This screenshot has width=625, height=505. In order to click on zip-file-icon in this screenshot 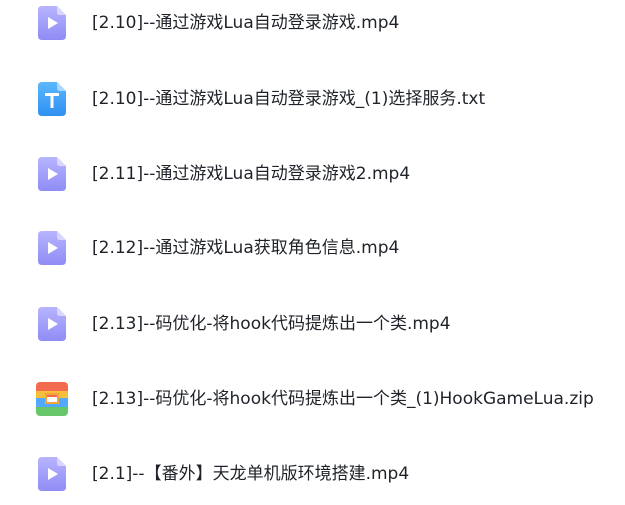, I will do `click(52, 399)`.